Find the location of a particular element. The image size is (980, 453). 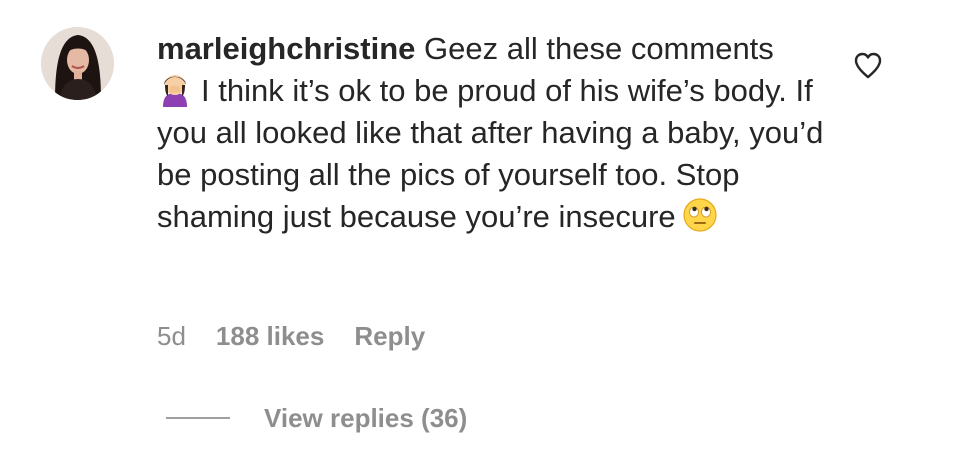

reply-button: Reply is located at coordinates (389, 336).